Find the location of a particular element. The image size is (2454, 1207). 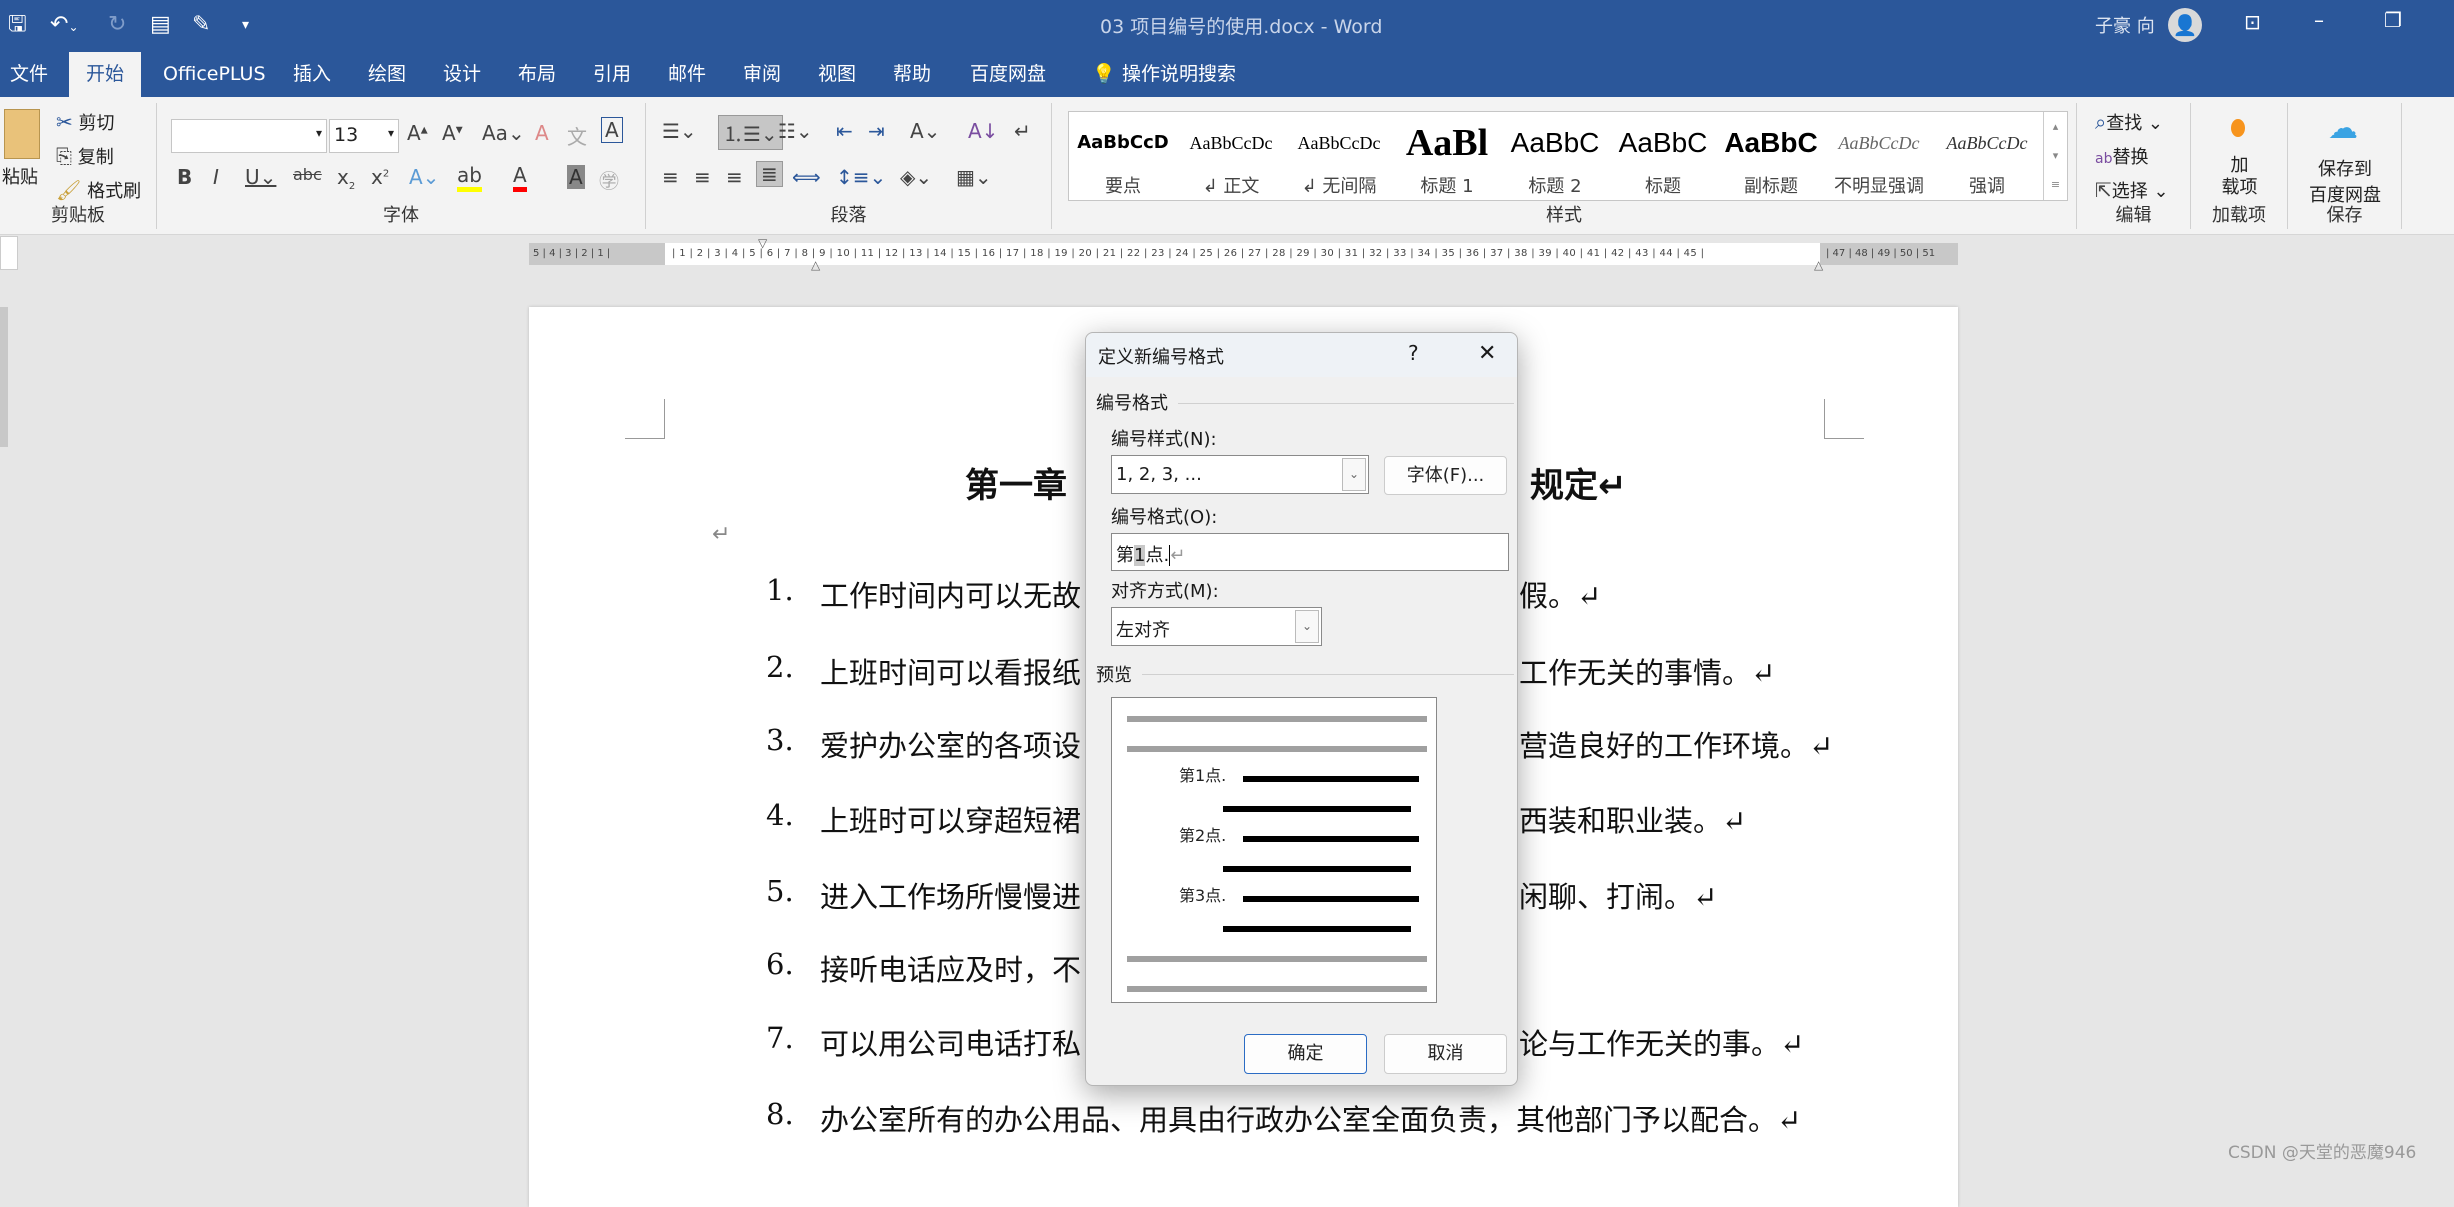

save-icon: 🖫 is located at coordinates (17, 25).